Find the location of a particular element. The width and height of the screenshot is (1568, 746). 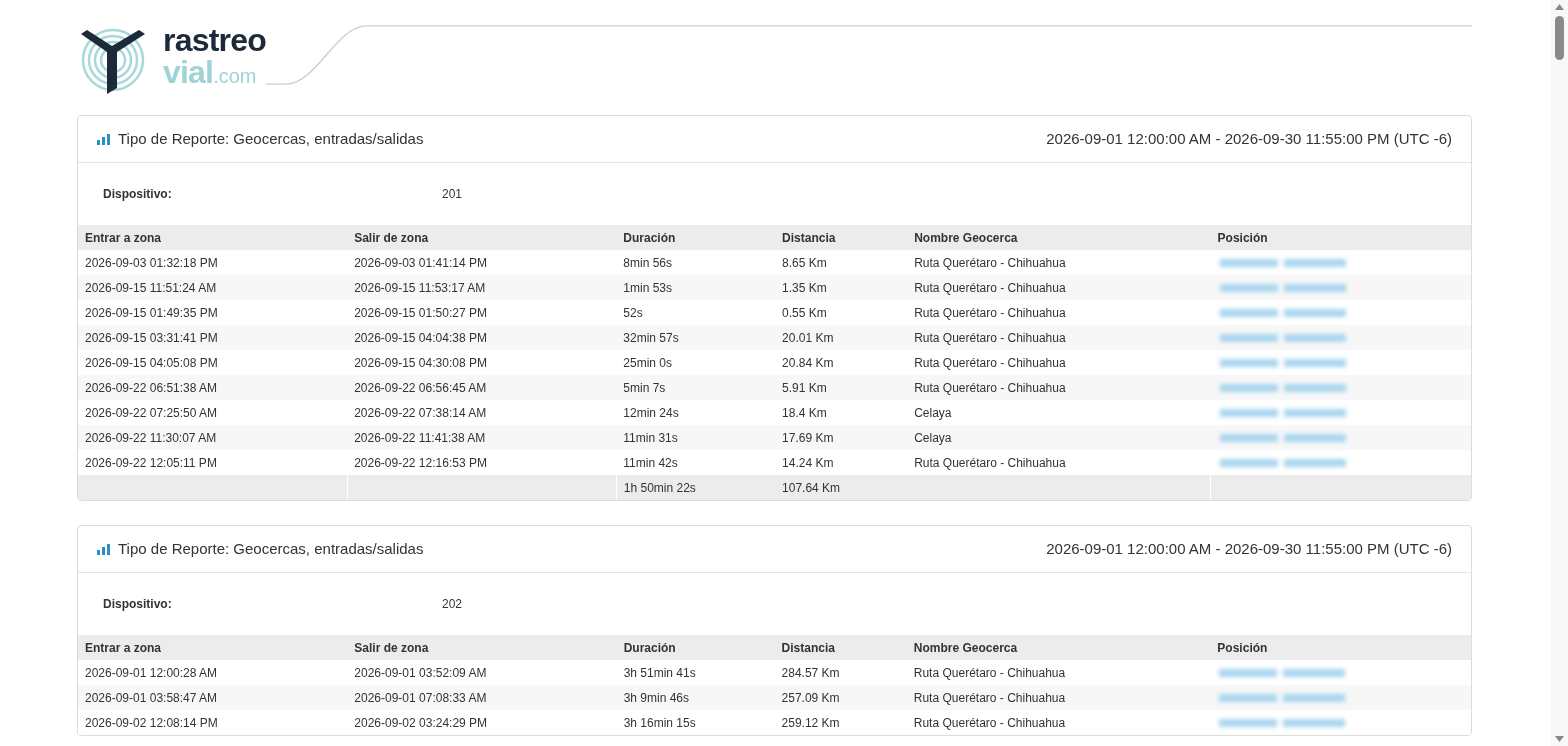

table-cell: 2026-09-22 12:05:11 PM is located at coordinates (213, 462).